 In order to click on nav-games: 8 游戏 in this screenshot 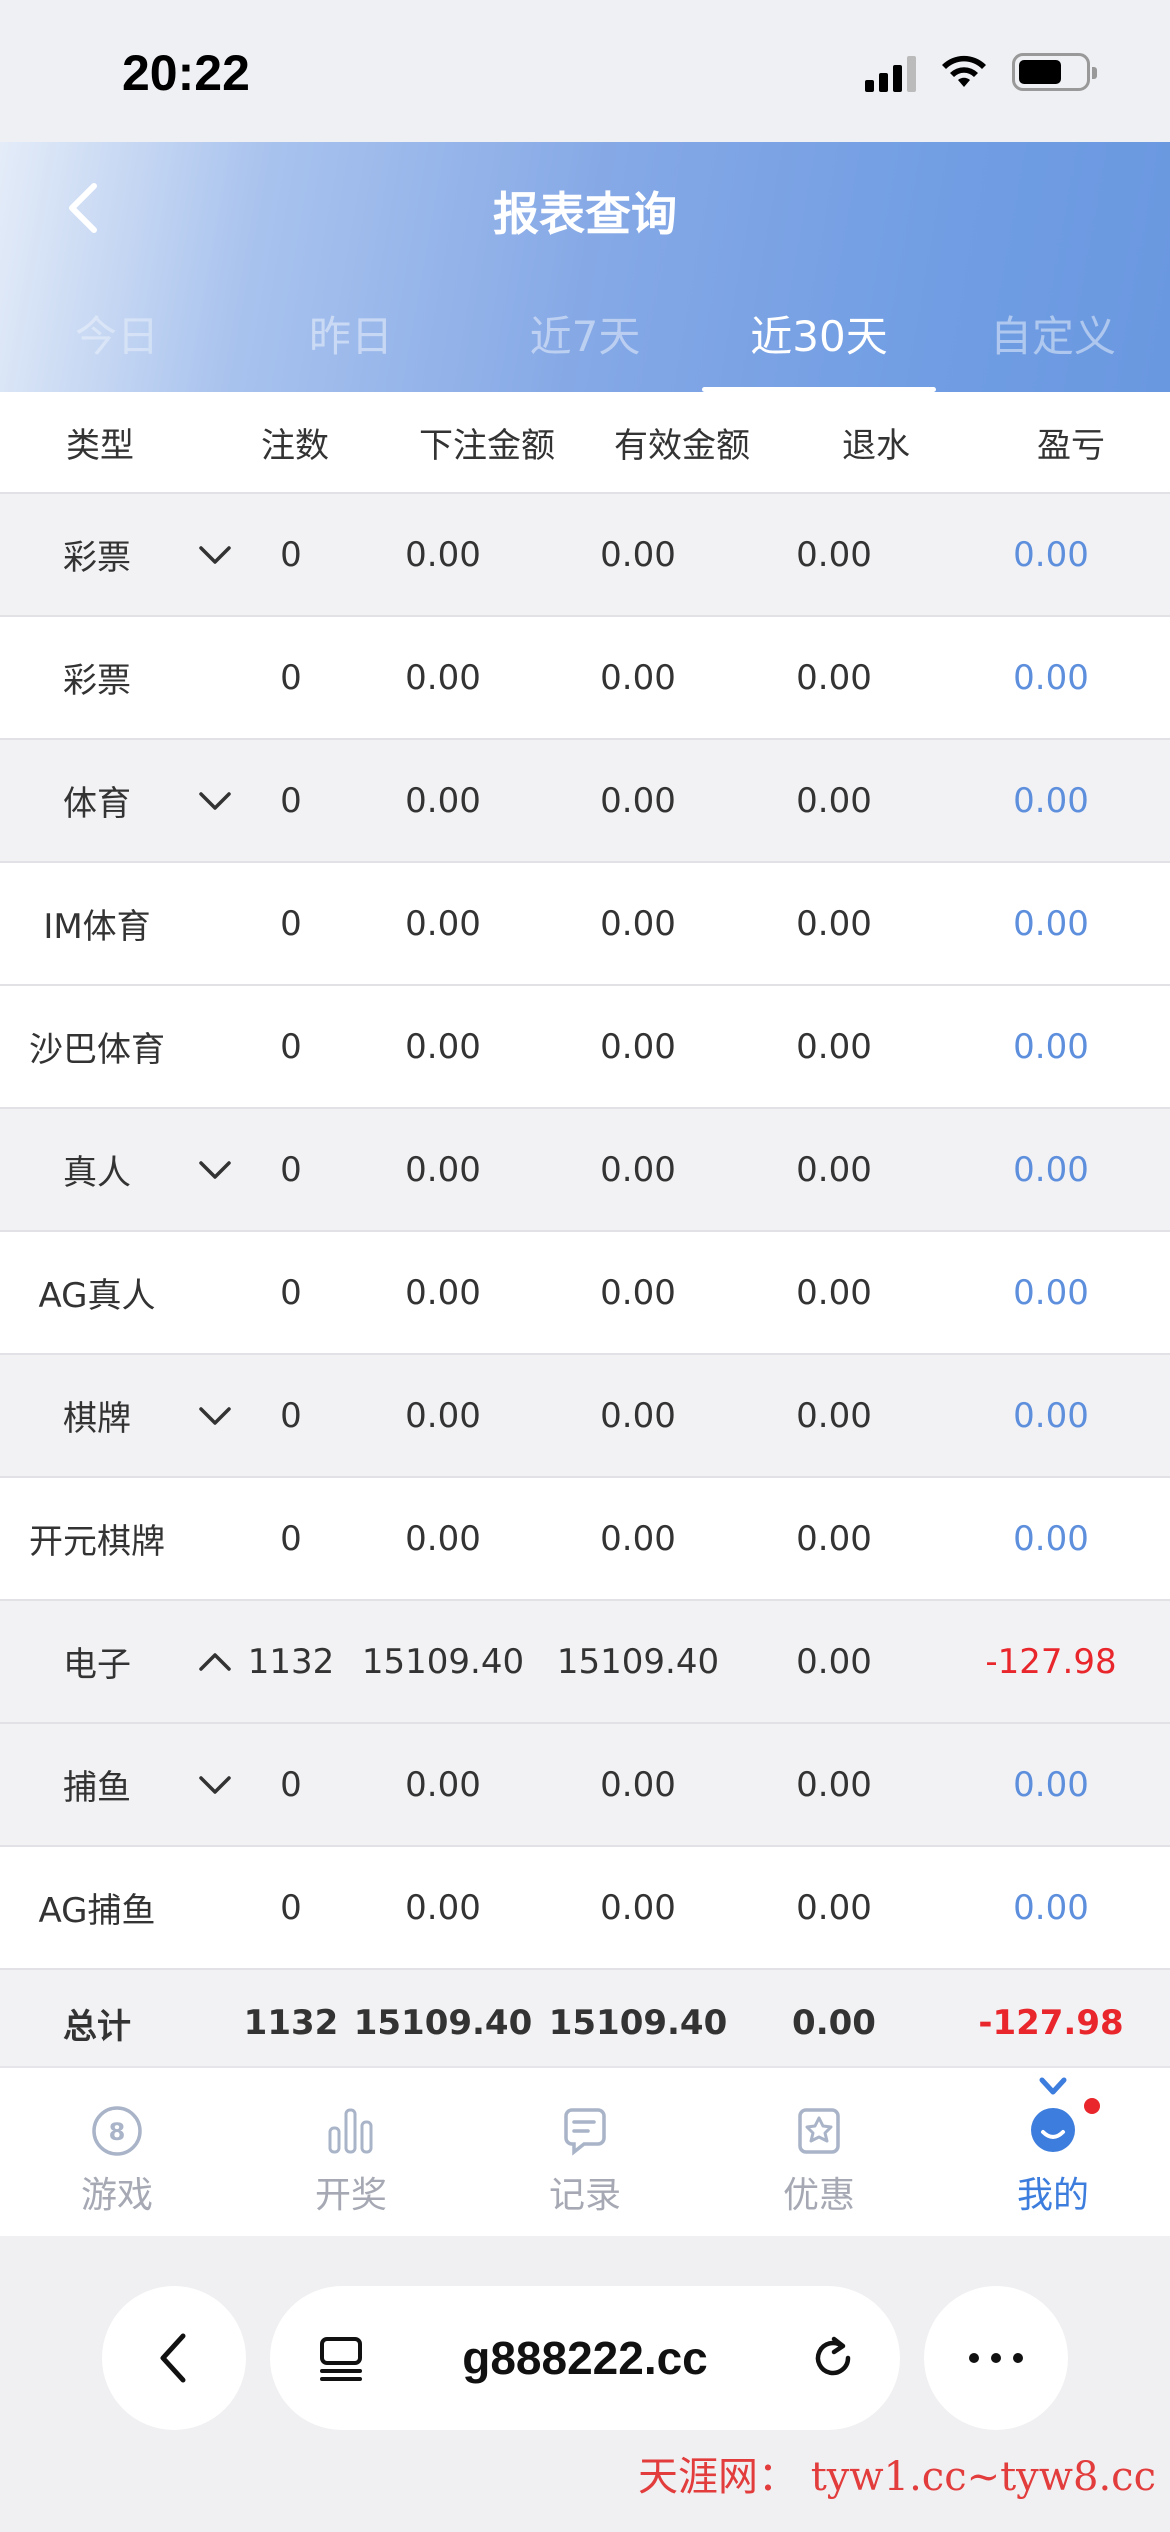, I will do `click(117, 2152)`.